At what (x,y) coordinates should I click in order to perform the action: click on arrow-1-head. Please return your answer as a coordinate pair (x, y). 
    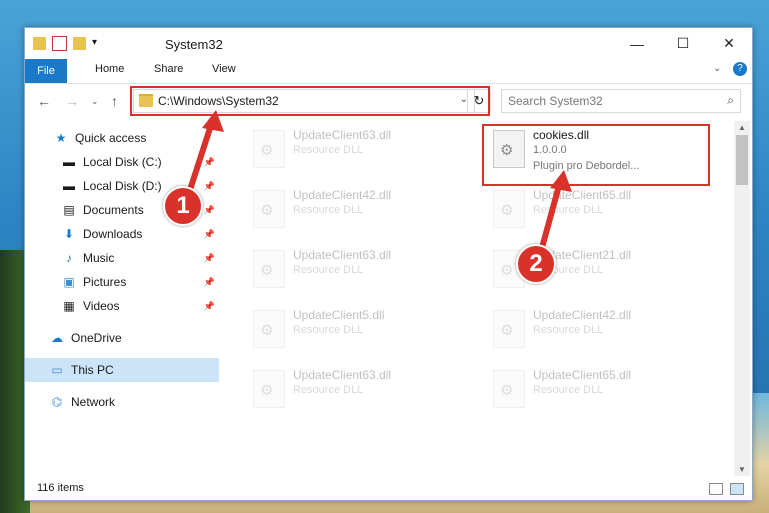
    Looking at the image, I should click on (213, 121).